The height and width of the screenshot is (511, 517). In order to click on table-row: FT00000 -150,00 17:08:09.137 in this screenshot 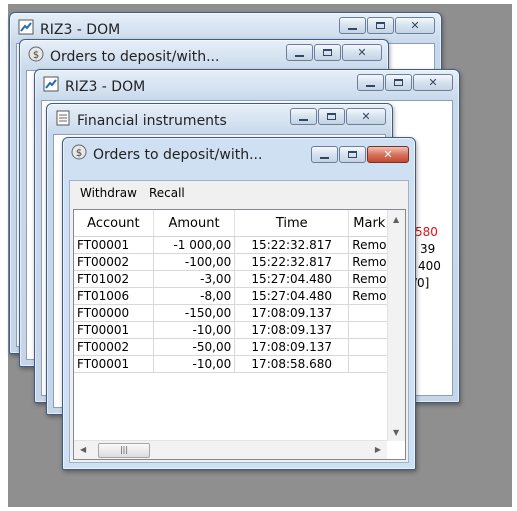, I will do `click(239, 313)`.